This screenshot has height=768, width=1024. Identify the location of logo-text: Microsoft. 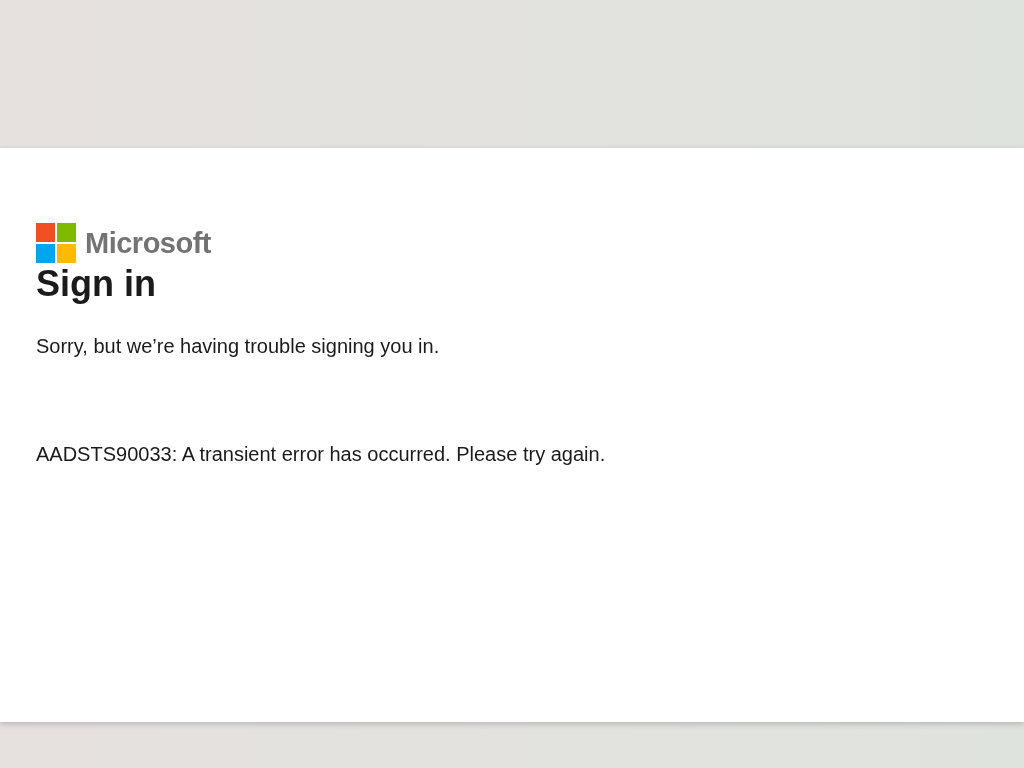
(148, 243).